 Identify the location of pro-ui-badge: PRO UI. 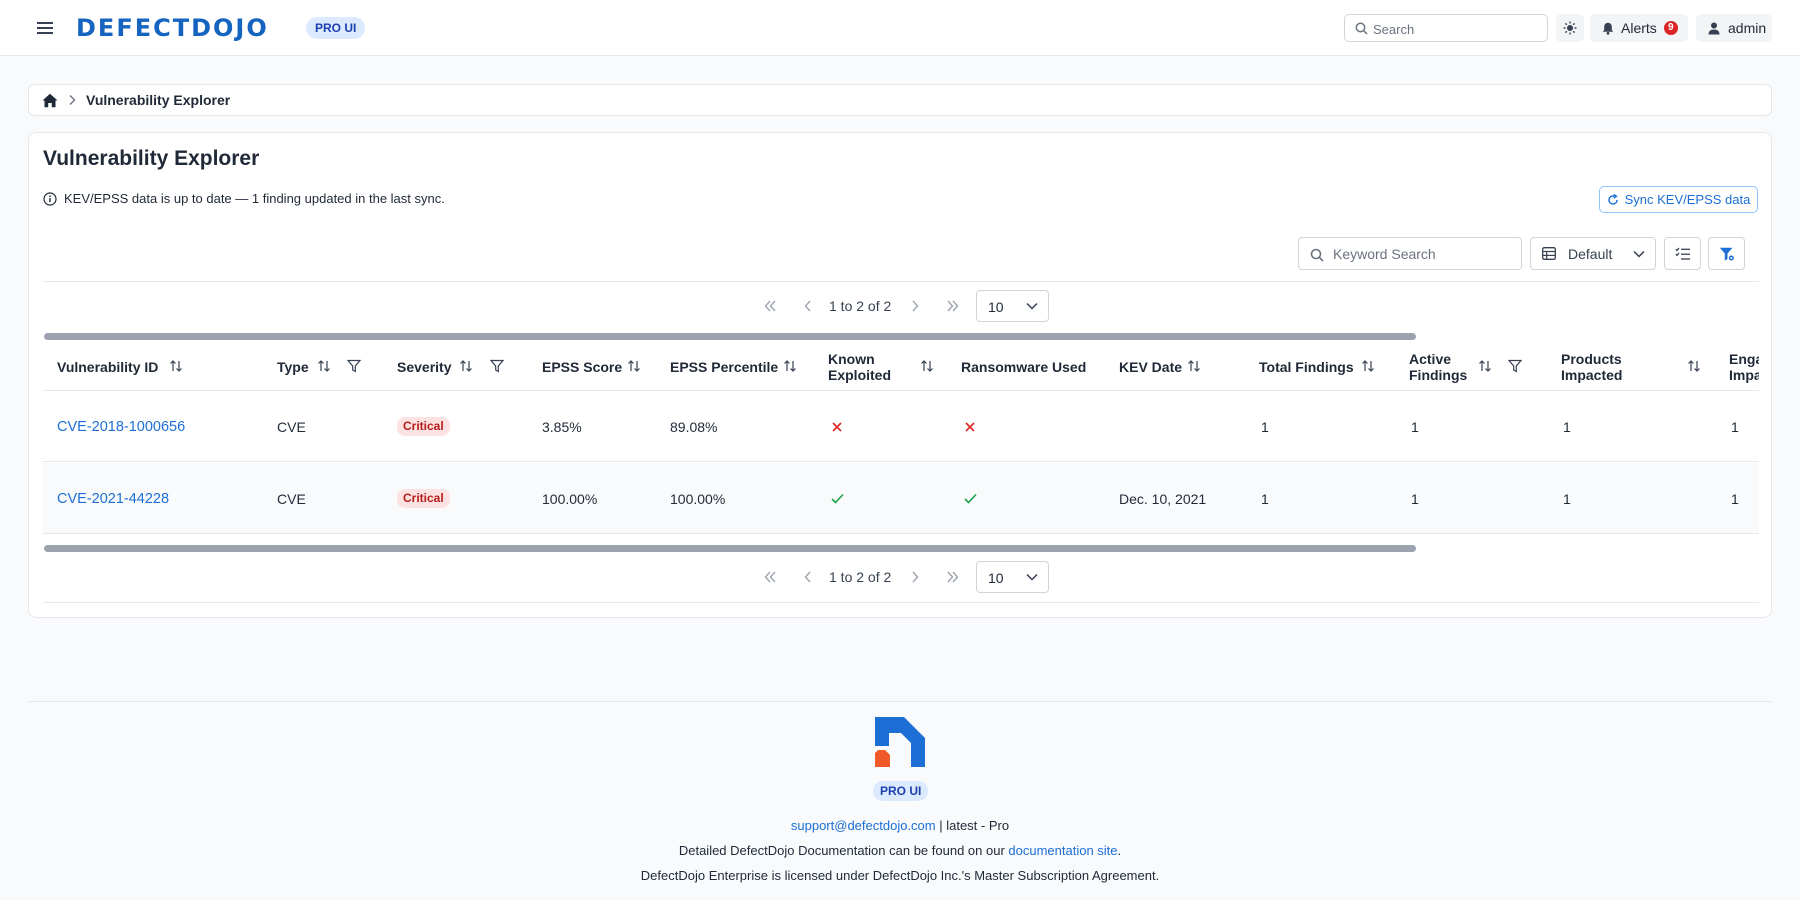
(336, 28).